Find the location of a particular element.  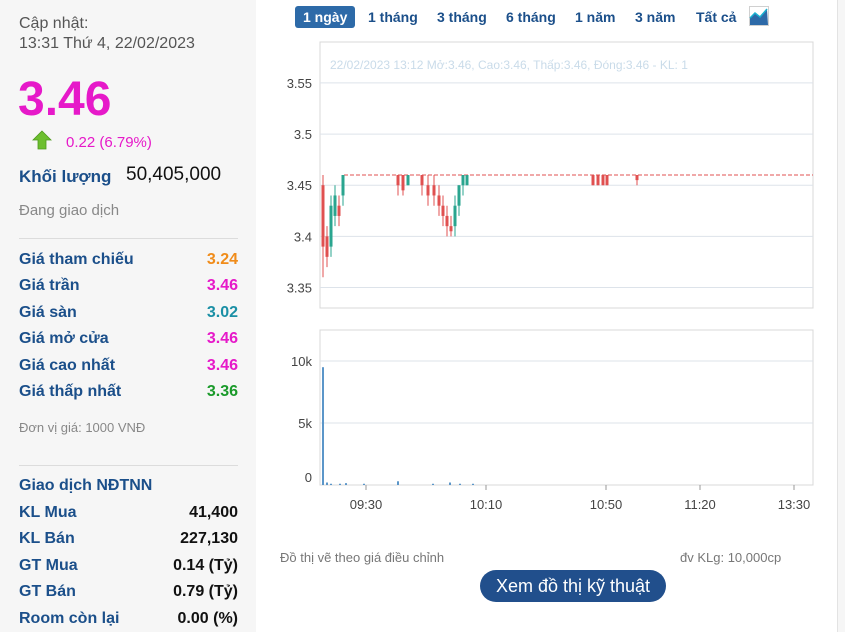

foreign-row-label: GT Bán is located at coordinates (47, 591).